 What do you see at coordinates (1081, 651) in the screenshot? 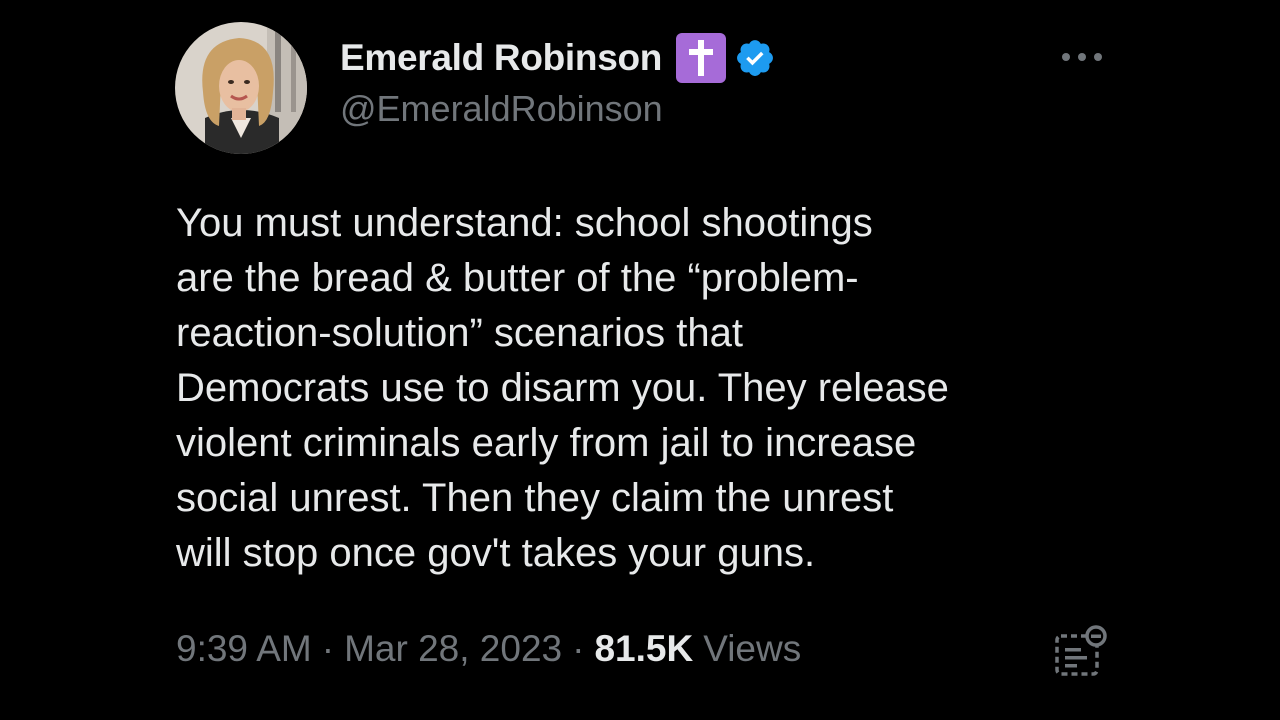
I see `analytics-icon` at bounding box center [1081, 651].